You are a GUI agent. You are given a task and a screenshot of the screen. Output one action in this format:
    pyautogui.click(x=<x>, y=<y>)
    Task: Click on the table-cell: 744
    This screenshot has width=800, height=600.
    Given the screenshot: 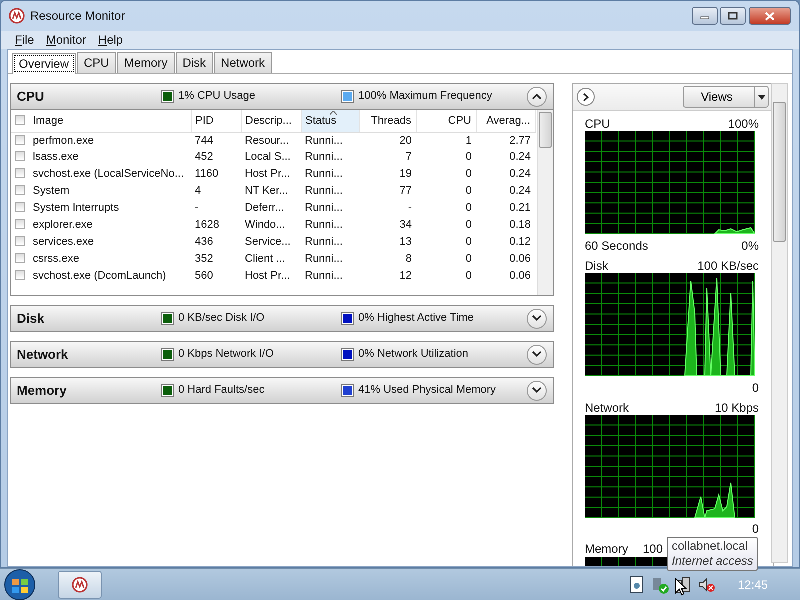 What is the action you would take?
    pyautogui.click(x=204, y=140)
    